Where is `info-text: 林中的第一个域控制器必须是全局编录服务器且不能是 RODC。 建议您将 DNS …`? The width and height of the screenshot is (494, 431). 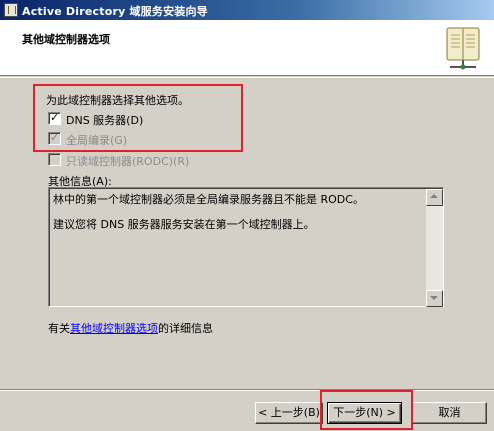
info-text: 林中的第一个域控制器必须是全局编录服务器且不能是 RODC。 建议您将 DNS … is located at coordinates (238, 218).